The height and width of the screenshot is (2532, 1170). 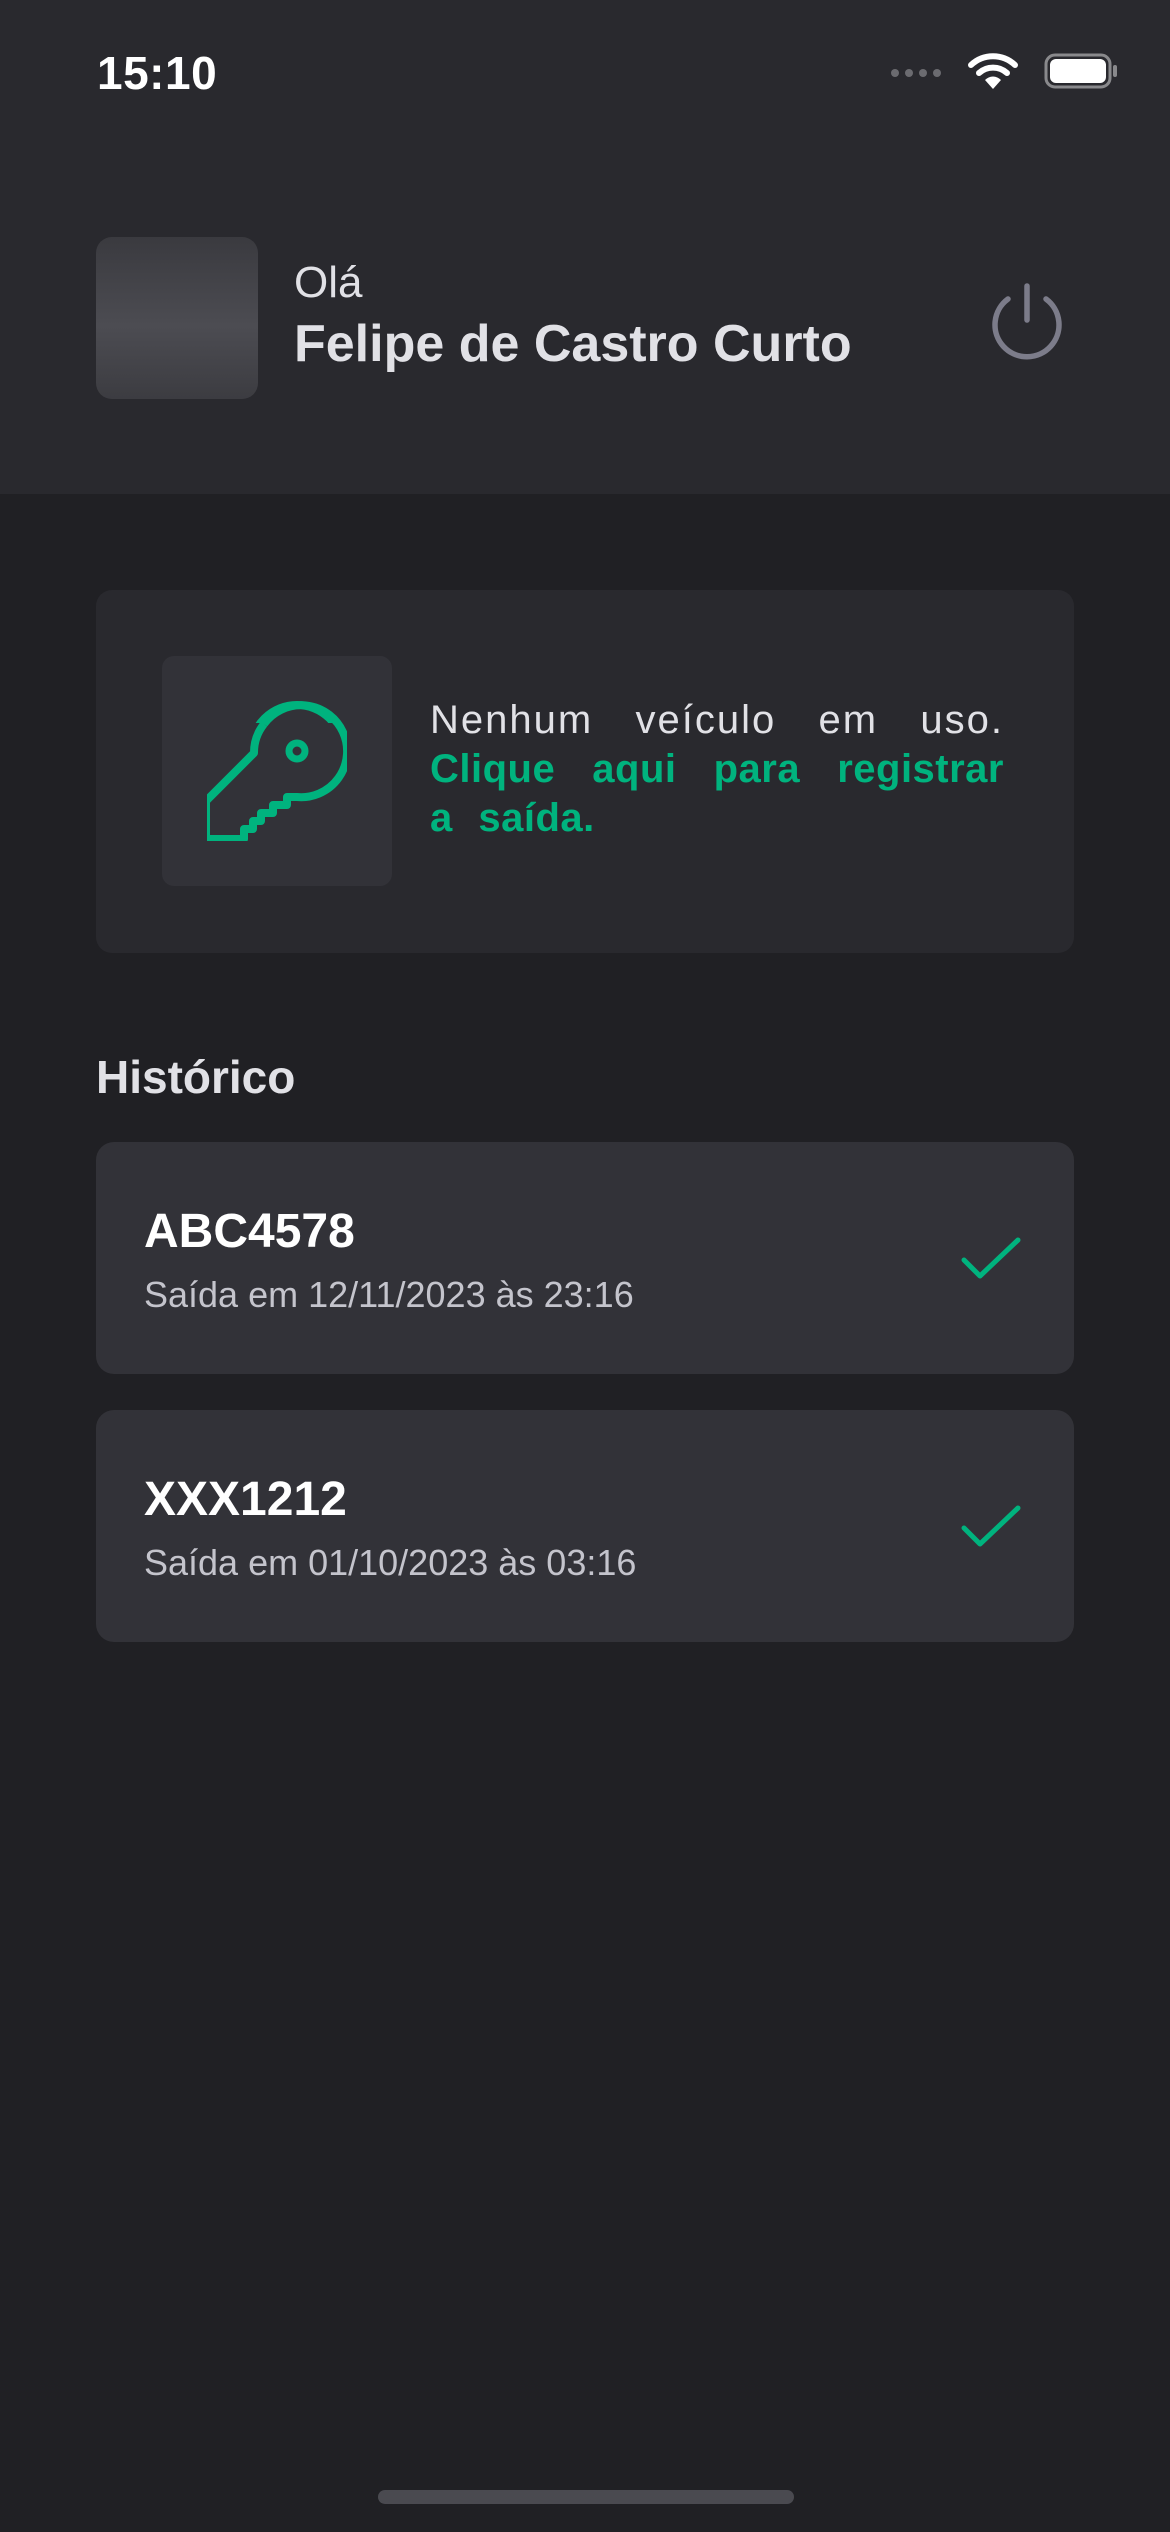 I want to click on status-icons, so click(x=1004, y=73).